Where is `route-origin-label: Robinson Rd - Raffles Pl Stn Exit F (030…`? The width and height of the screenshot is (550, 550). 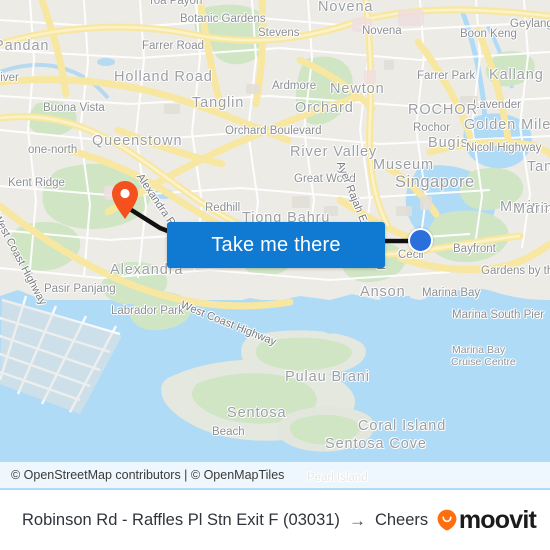
route-origin-label: Robinson Rd - Raffles Pl Stn Exit F (030… is located at coordinates (181, 519).